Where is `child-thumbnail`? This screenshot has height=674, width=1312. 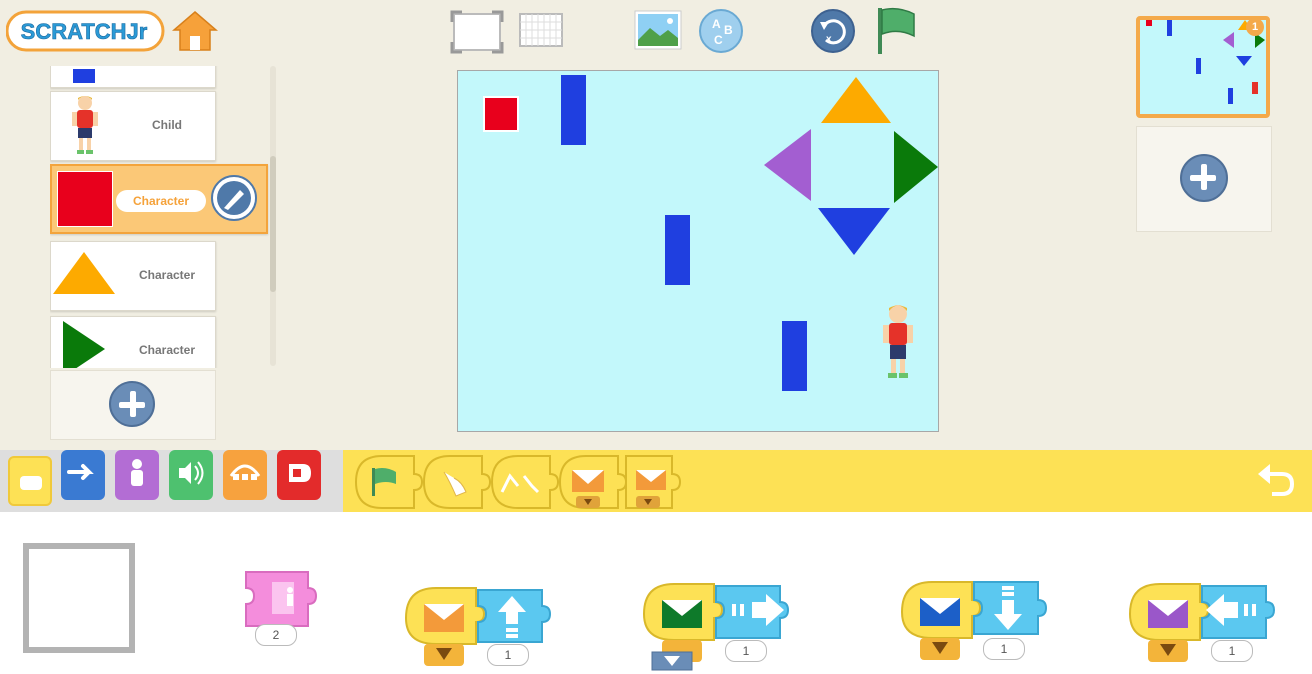 child-thumbnail is located at coordinates (85, 125).